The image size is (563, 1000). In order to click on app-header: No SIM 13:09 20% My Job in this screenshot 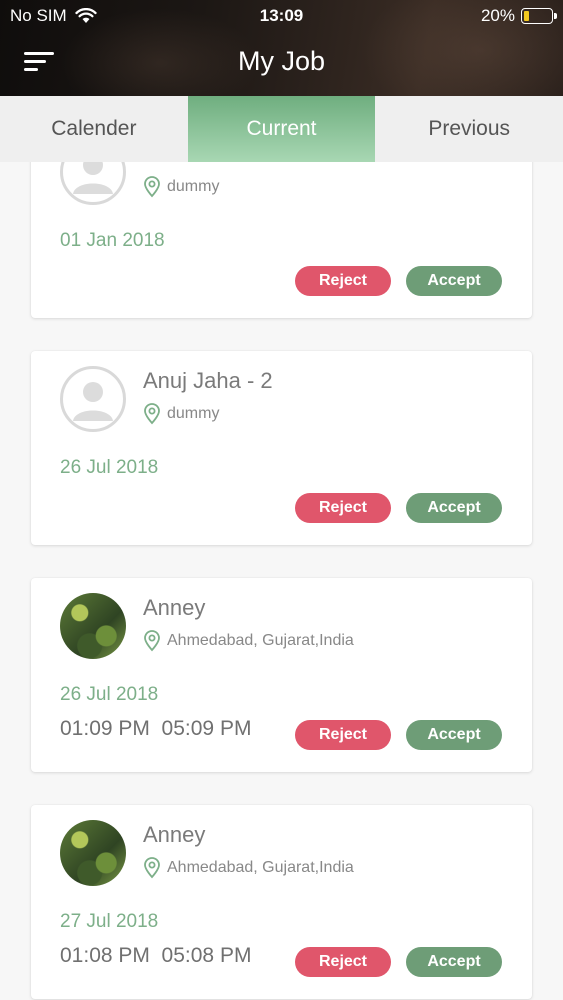, I will do `click(281, 48)`.